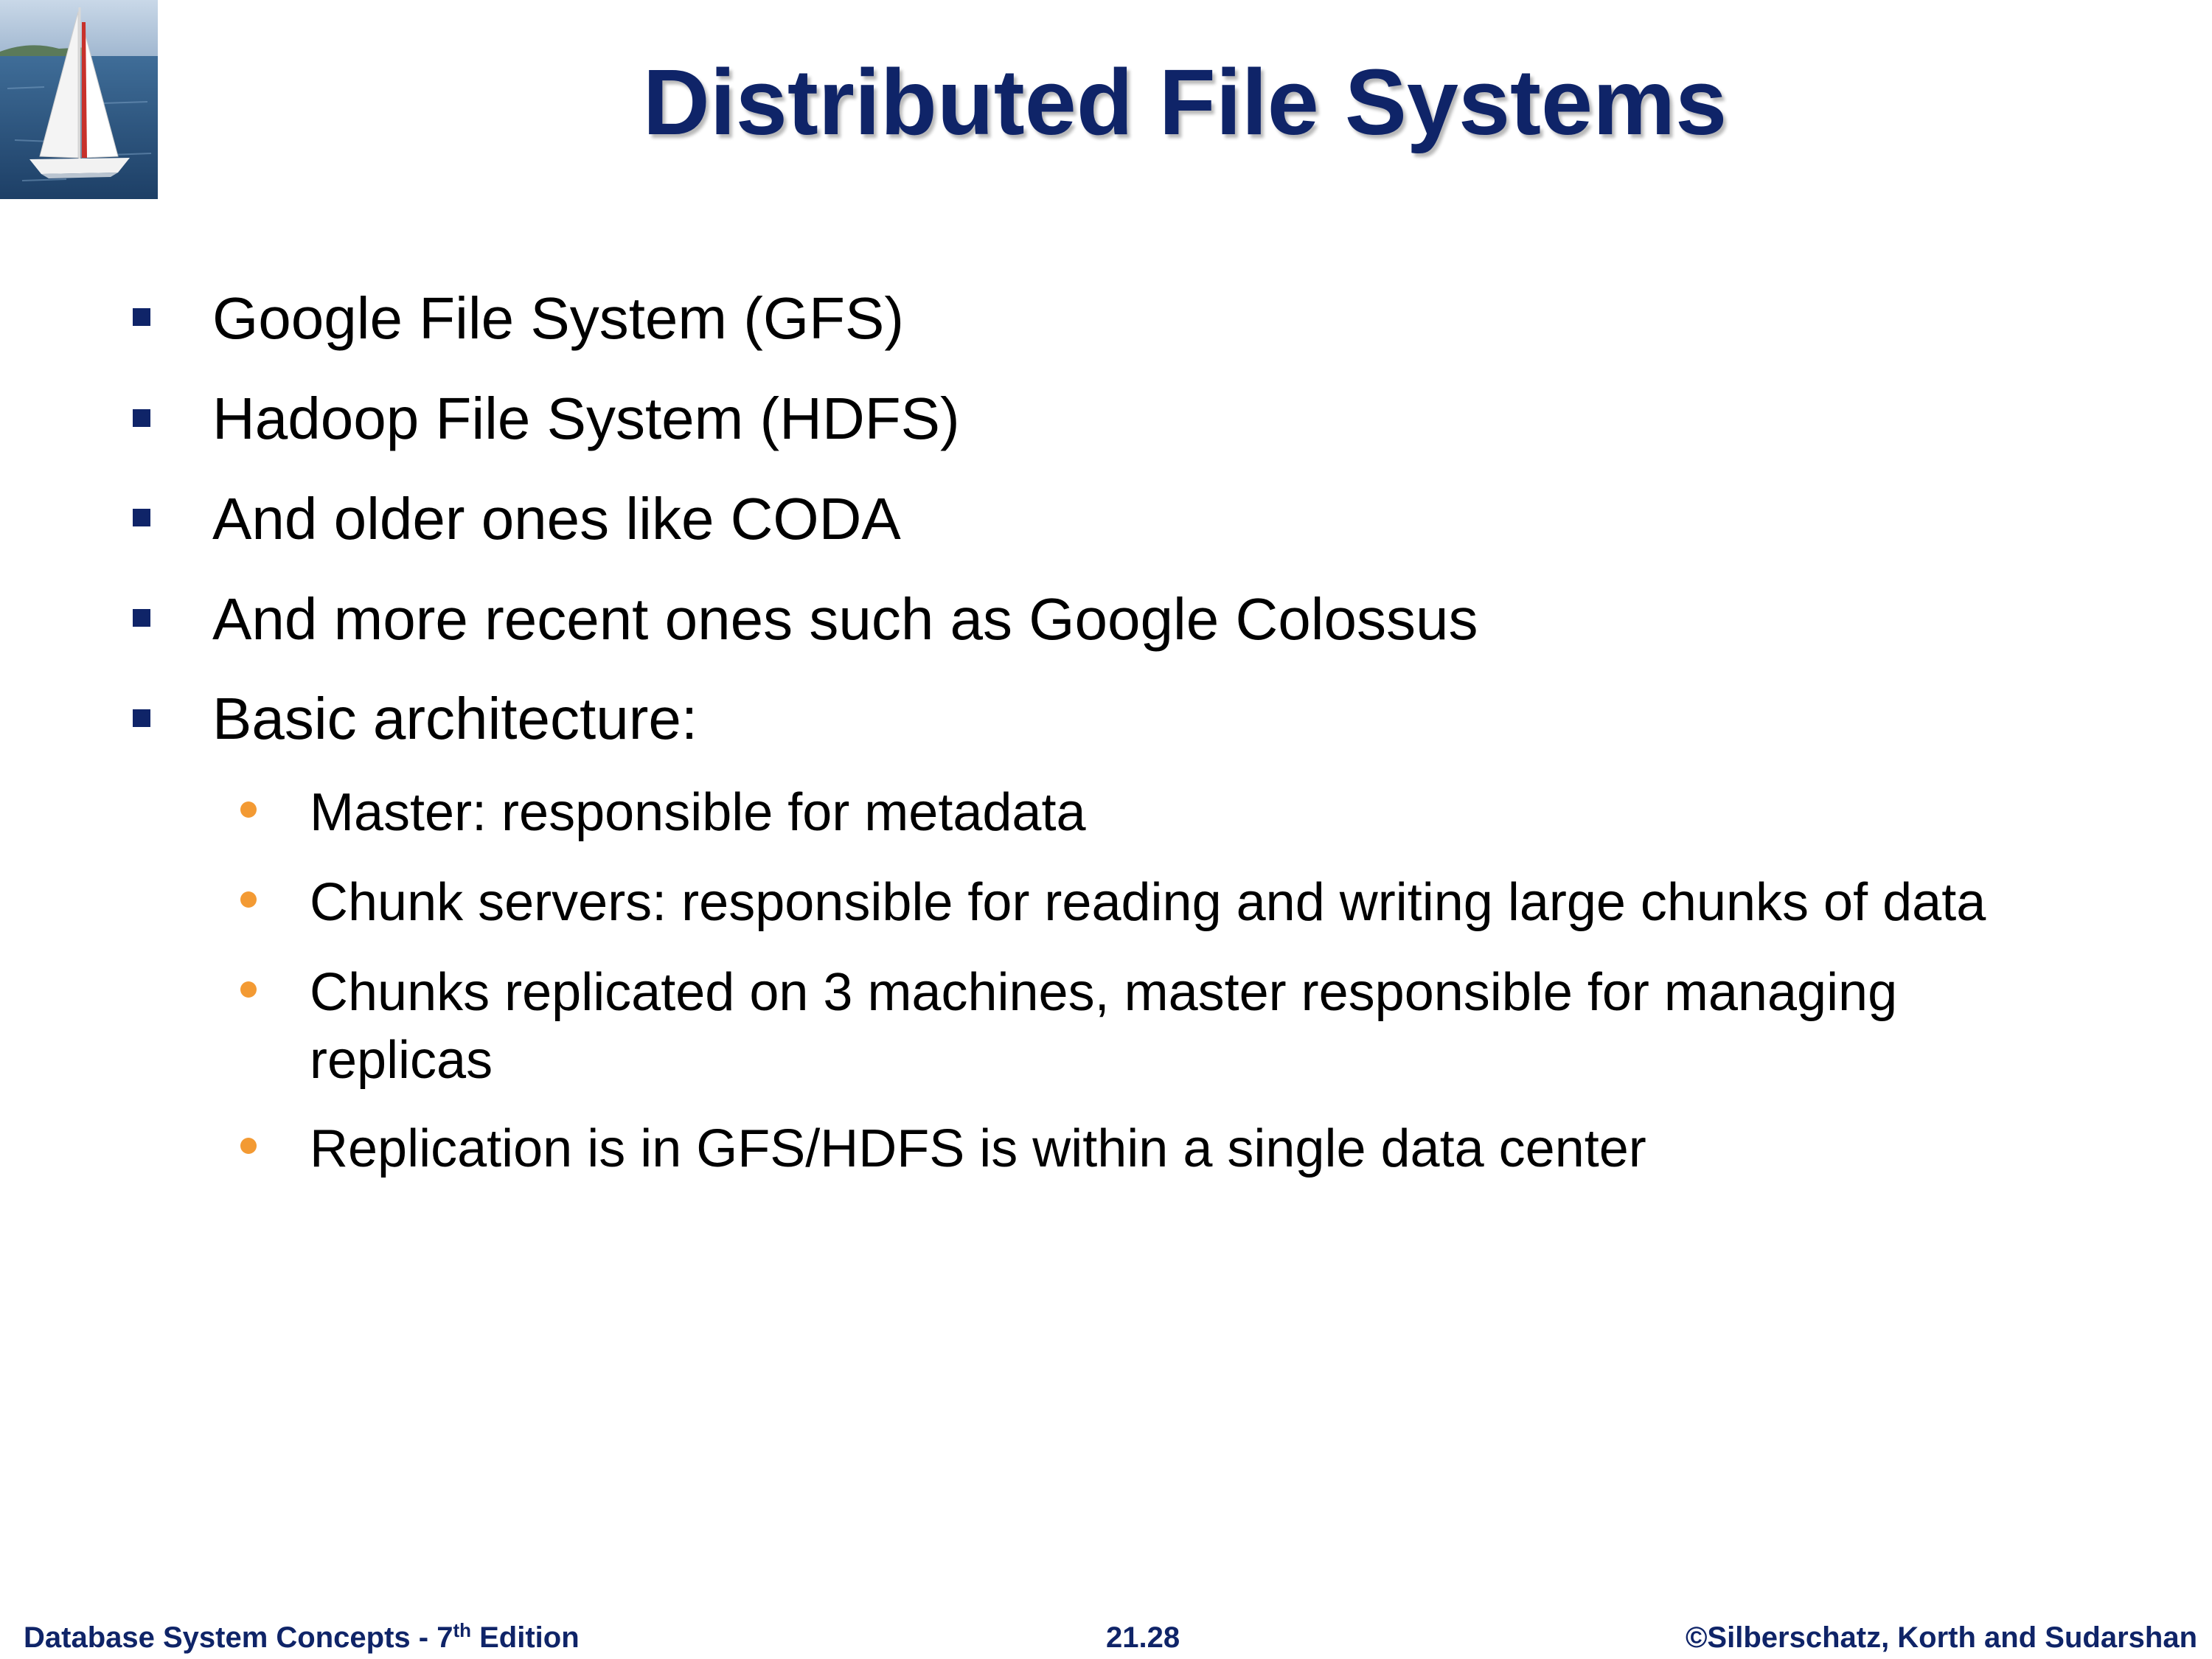 The width and height of the screenshot is (2212, 1659). Describe the element at coordinates (1941, 1637) in the screenshot. I see `footer-copyright: ©Silberschatz, Korth and Sudarshan` at that location.